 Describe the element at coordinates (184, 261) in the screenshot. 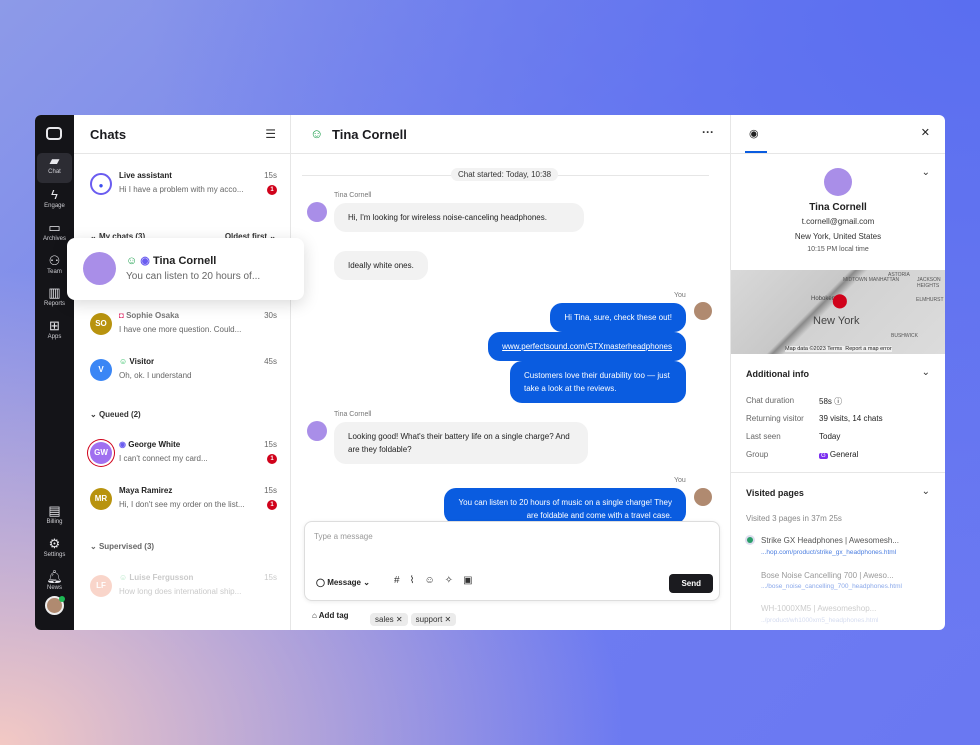

I see `name: Tina Cornell` at that location.